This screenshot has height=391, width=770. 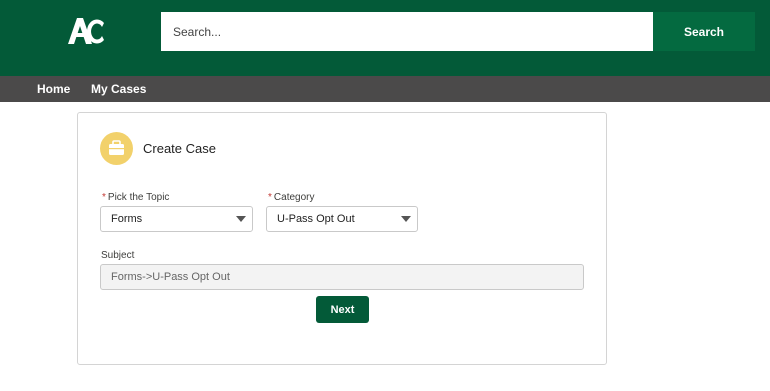 What do you see at coordinates (127, 219) in the screenshot?
I see `topic-select-value: Forms` at bounding box center [127, 219].